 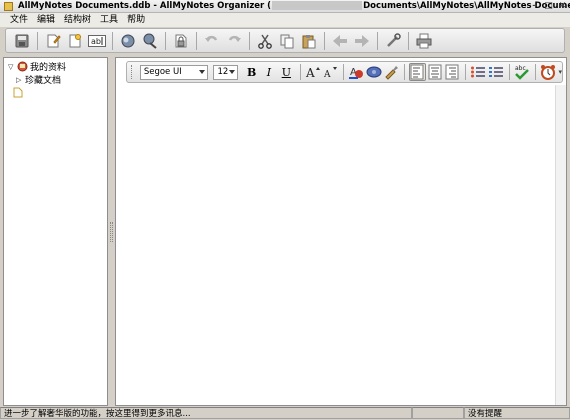 I want to click on font-size-select: 12, so click(x=226, y=72).